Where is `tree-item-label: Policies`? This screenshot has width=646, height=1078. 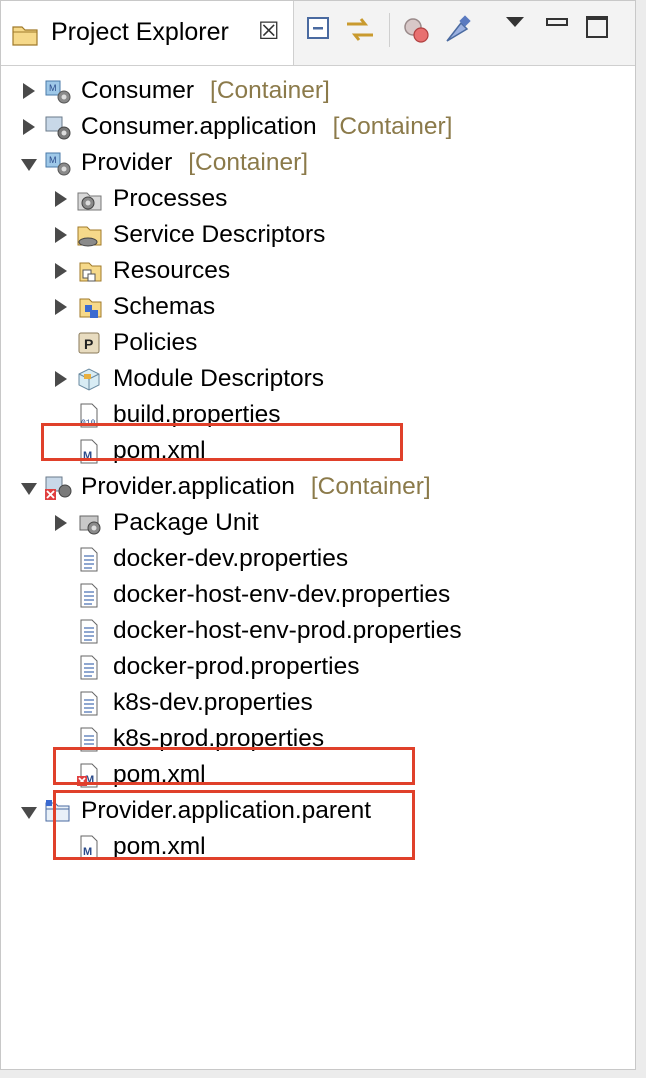 tree-item-label: Policies is located at coordinates (155, 343).